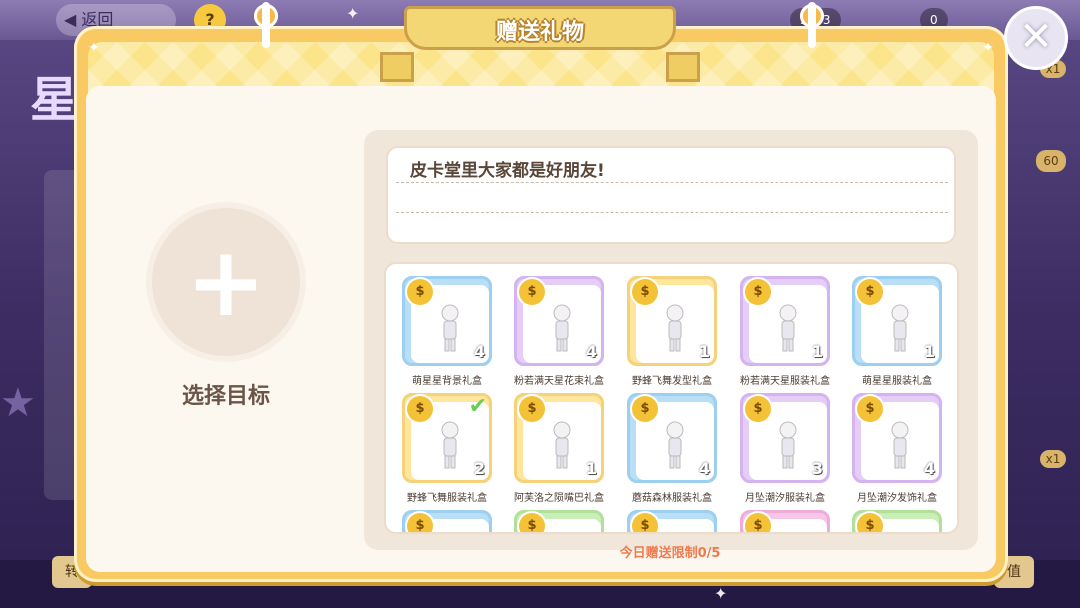 This screenshot has height=608, width=1080. Describe the element at coordinates (447, 498) in the screenshot. I see `gift-name: 野蜂飞舞服装礼盒` at that location.